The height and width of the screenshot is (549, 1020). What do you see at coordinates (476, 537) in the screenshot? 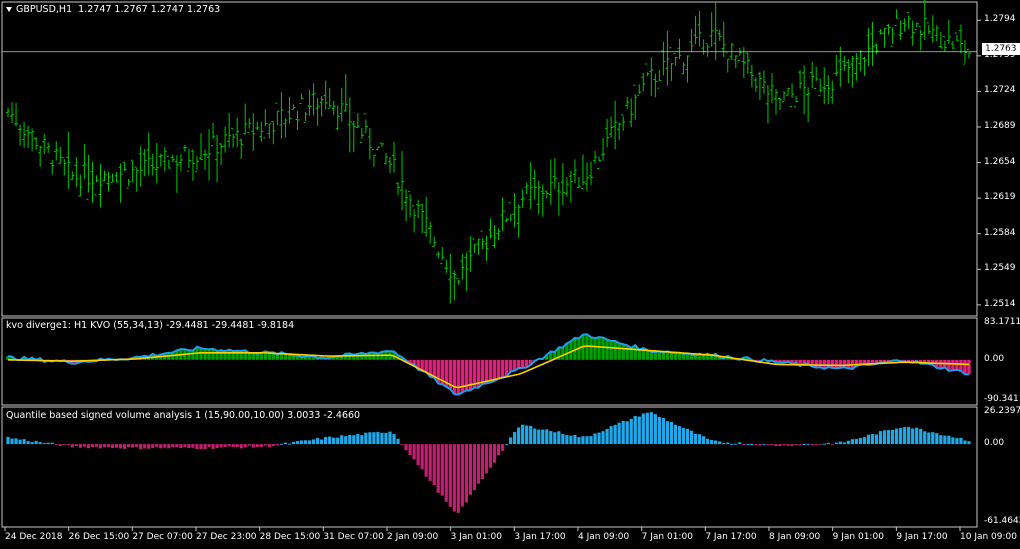
I see `time-axis-label: 3 Jan 01:00` at bounding box center [476, 537].